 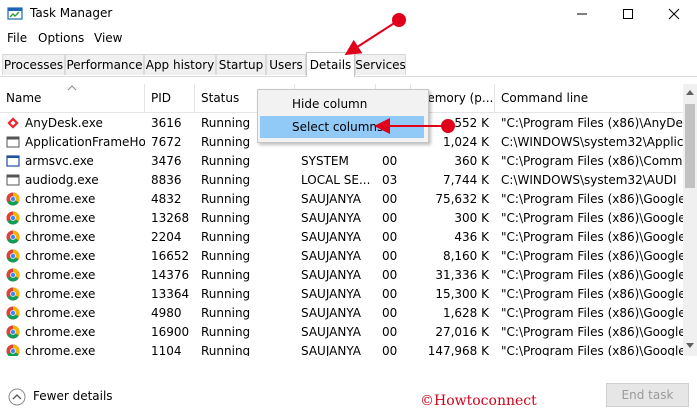 What do you see at coordinates (589, 98) in the screenshot?
I see `column-header-command-line: Command line` at bounding box center [589, 98].